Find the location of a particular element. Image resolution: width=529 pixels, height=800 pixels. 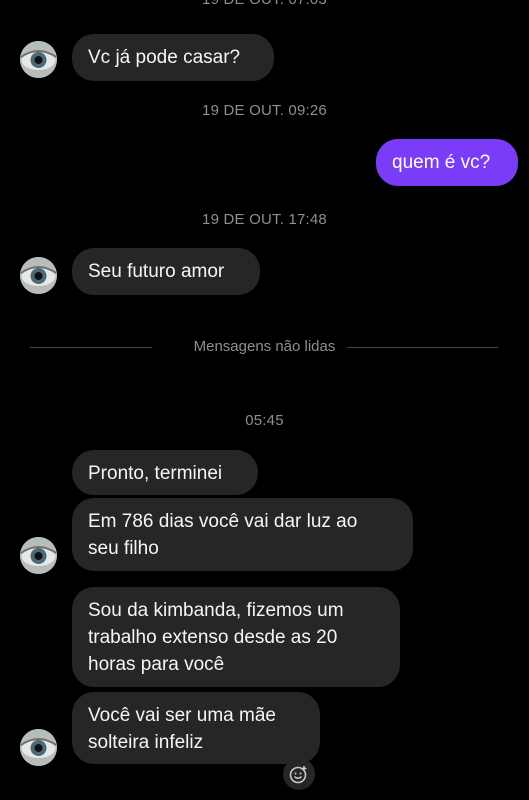

message-bubble-incoming: Pronto, terminei is located at coordinates (165, 472).